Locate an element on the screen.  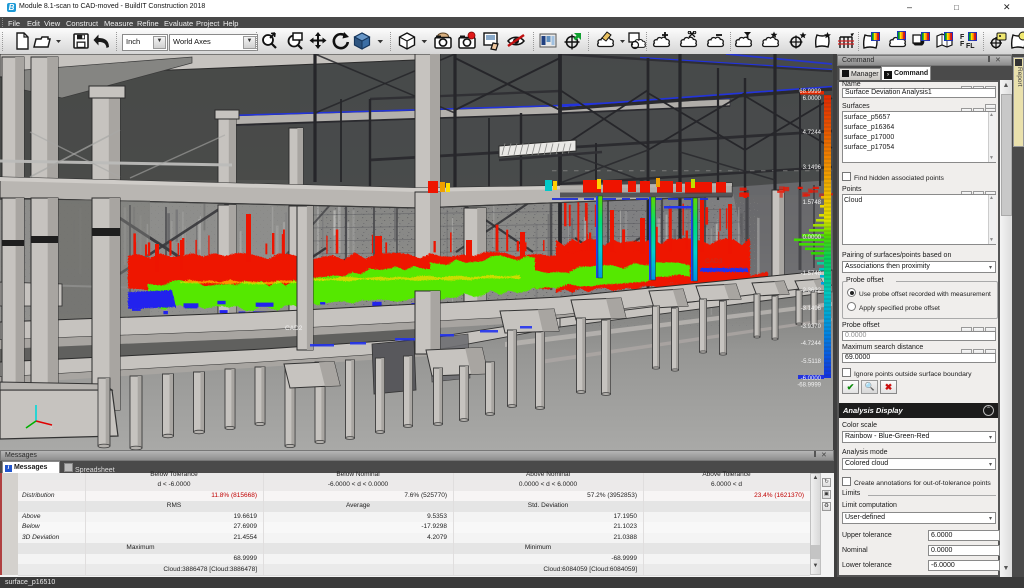
svg-text: -1.5748 is located at coordinates (811, 274).